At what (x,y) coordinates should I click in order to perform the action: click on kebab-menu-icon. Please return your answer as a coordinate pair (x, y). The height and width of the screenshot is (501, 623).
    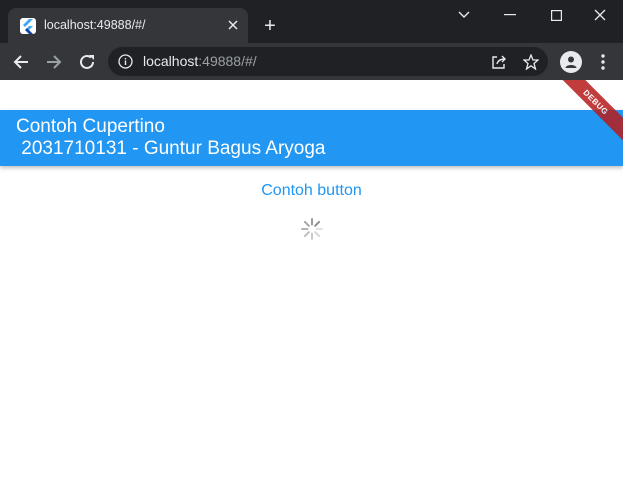
    Looking at the image, I should click on (603, 62).